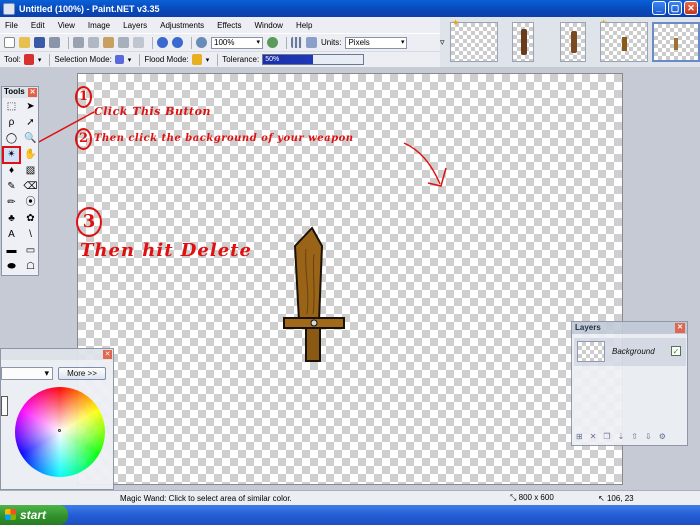 The image size is (700, 525). Describe the element at coordinates (272, 42) in the screenshot. I see `zoom-in-icon` at that location.